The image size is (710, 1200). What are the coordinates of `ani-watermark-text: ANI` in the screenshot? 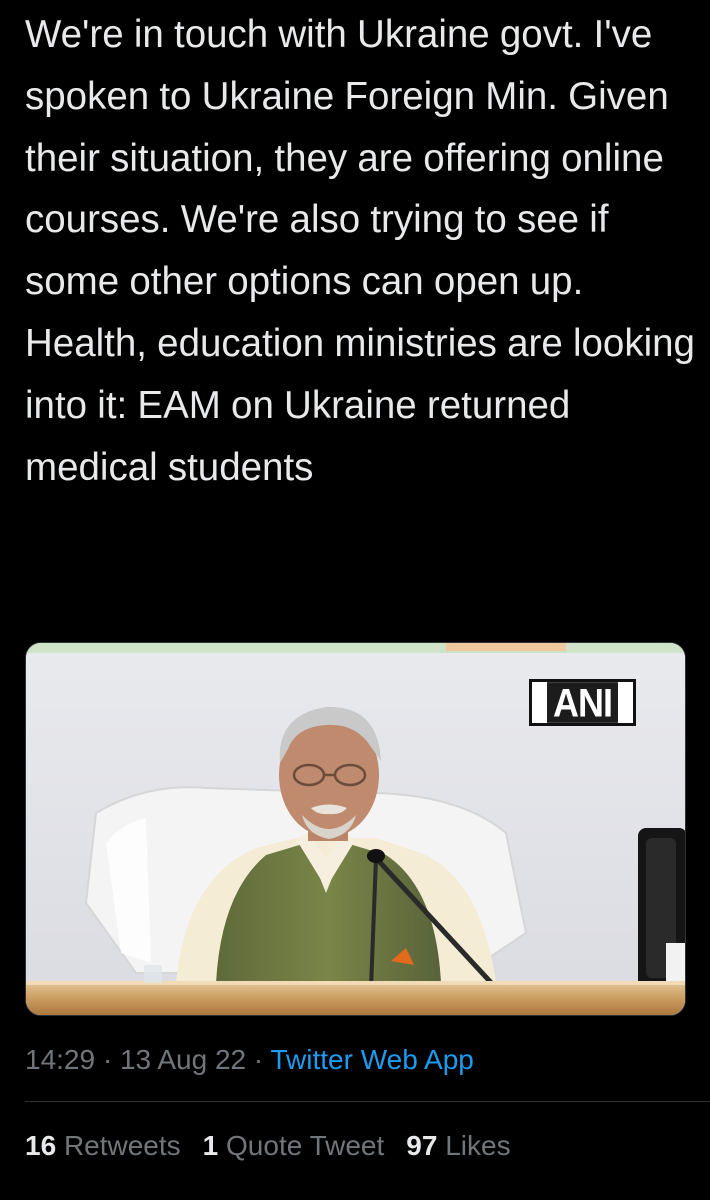 It's located at (582, 702).